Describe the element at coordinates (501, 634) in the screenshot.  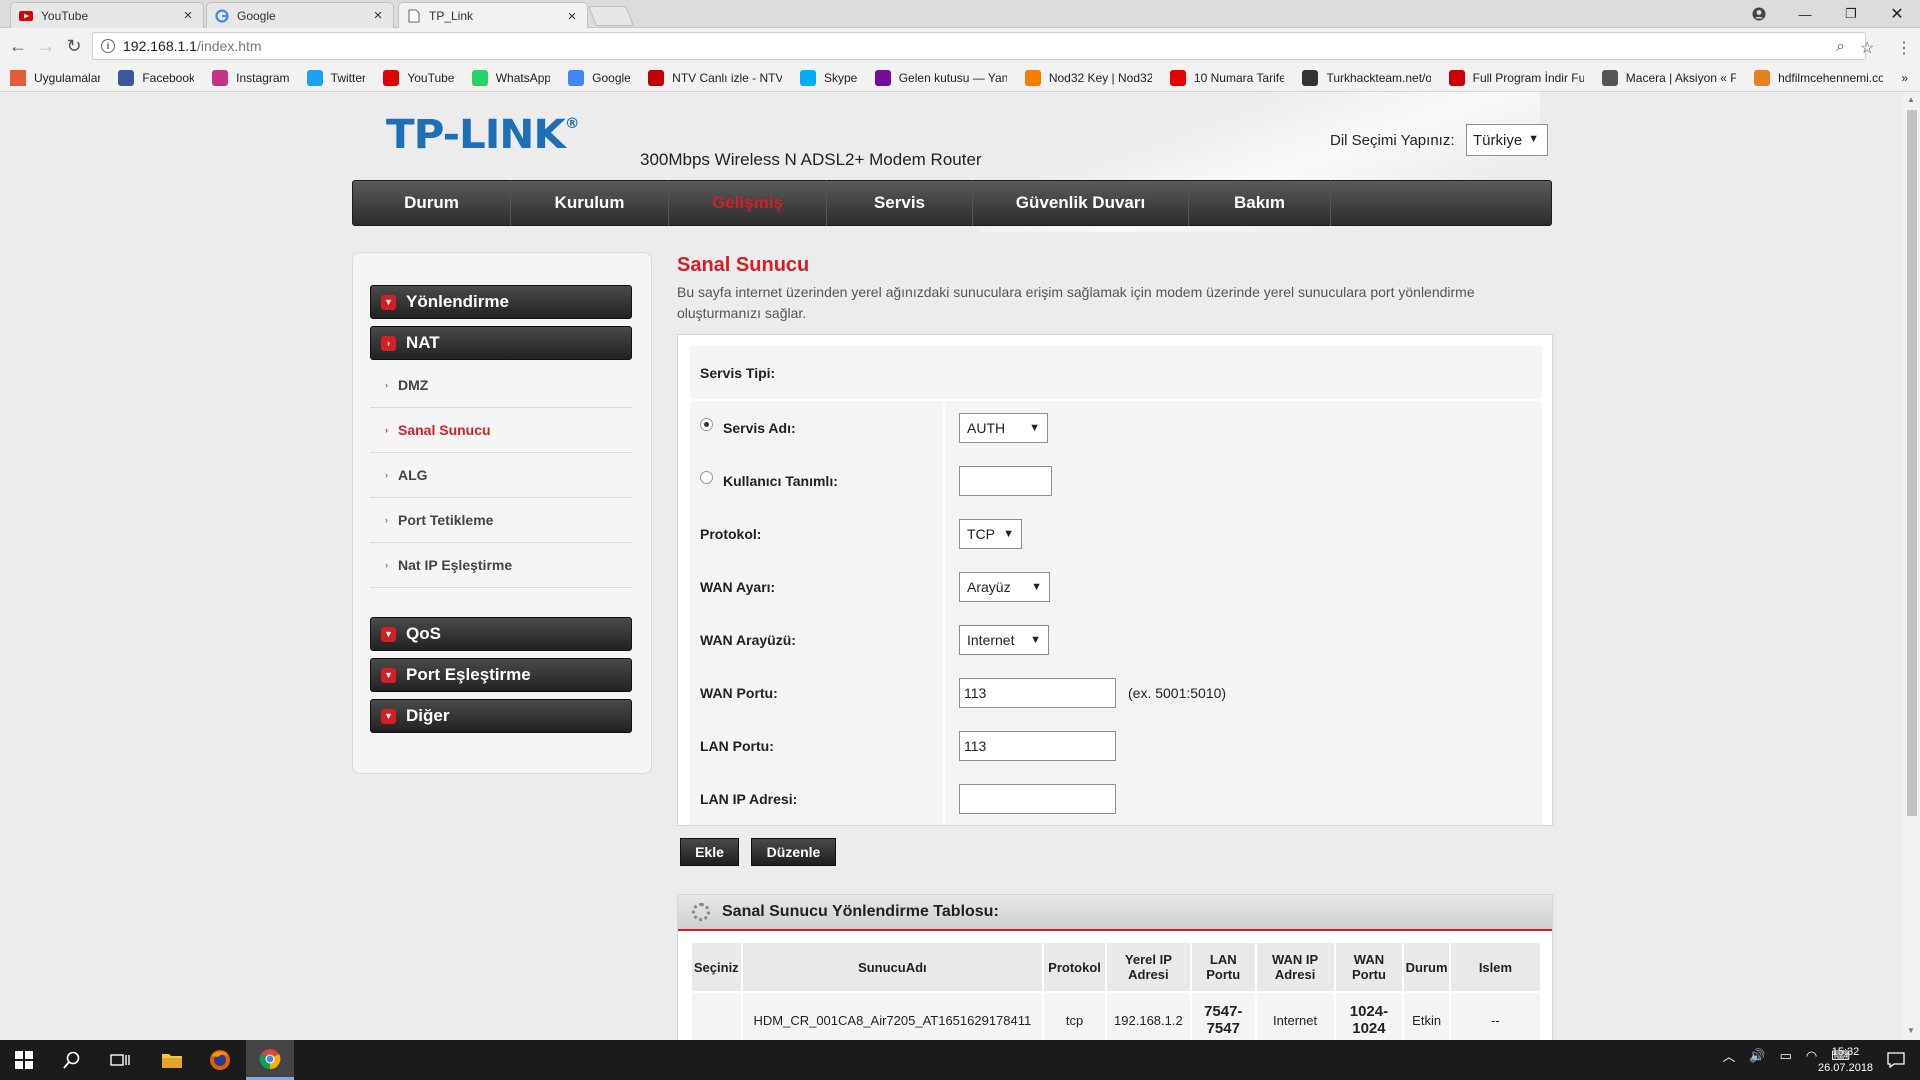
I see `sidebar-group-qos: ▼ QoS` at that location.